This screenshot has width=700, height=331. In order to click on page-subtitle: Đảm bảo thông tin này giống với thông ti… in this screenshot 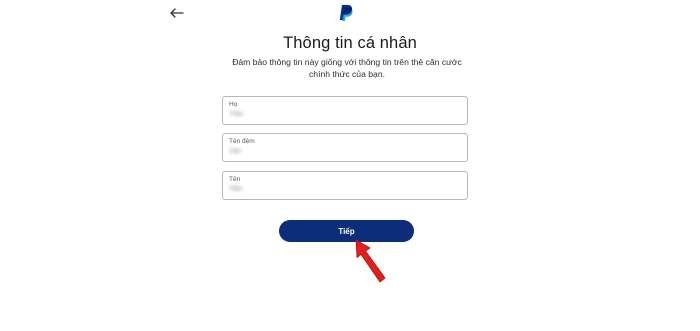, I will do `click(347, 68)`.